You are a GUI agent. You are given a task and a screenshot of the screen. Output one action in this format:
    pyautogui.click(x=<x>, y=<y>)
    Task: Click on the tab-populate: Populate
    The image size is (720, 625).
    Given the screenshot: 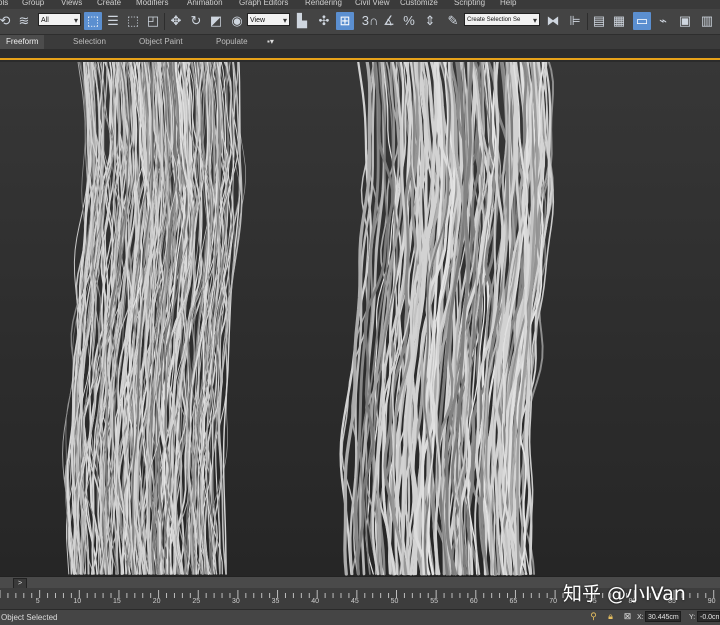 What is the action you would take?
    pyautogui.click(x=232, y=42)
    